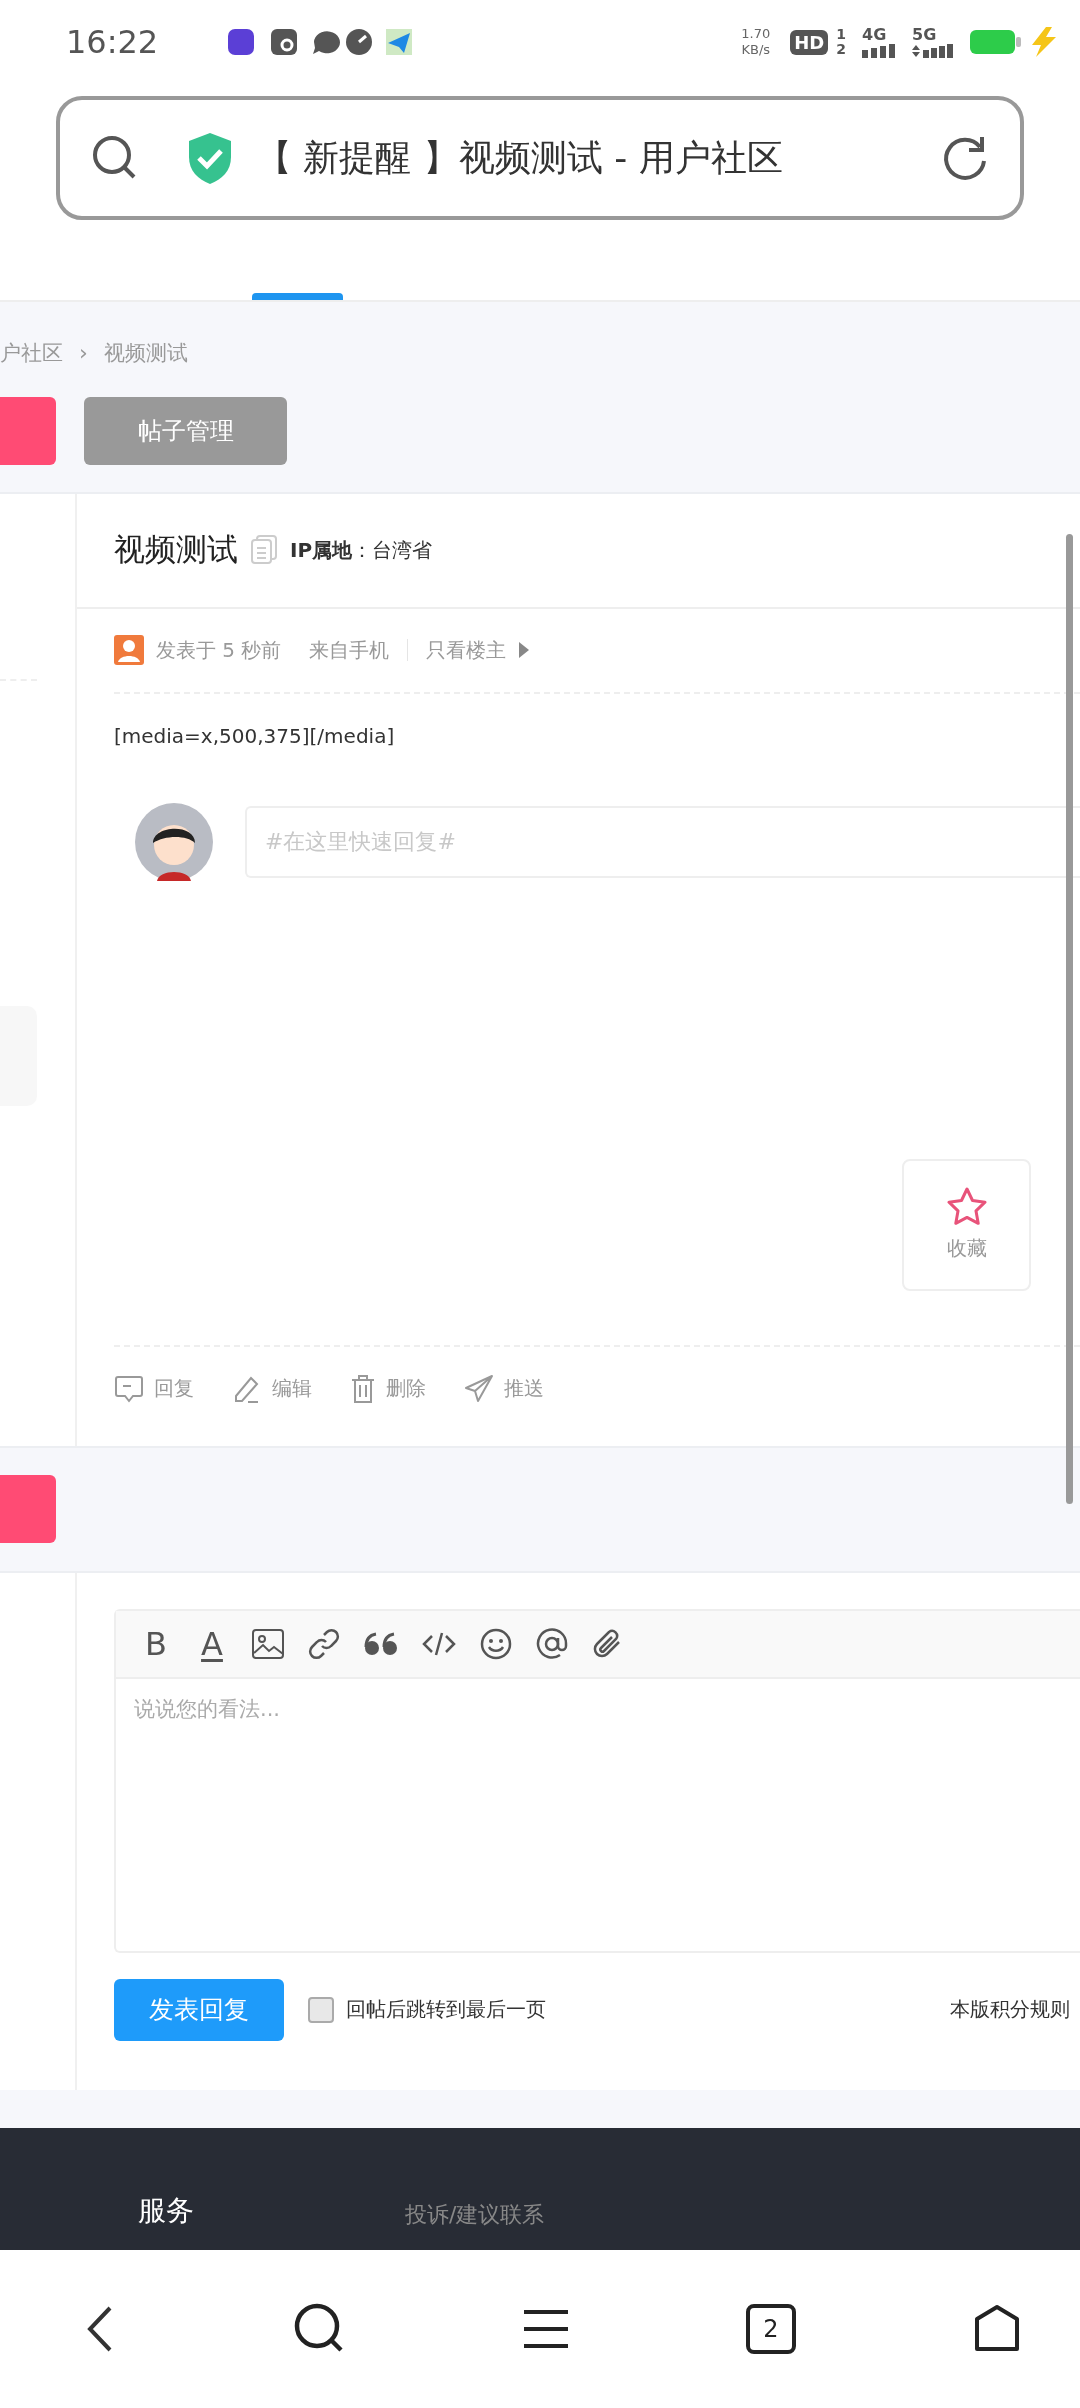  Describe the element at coordinates (324, 1643) in the screenshot. I see `link-icon` at that location.